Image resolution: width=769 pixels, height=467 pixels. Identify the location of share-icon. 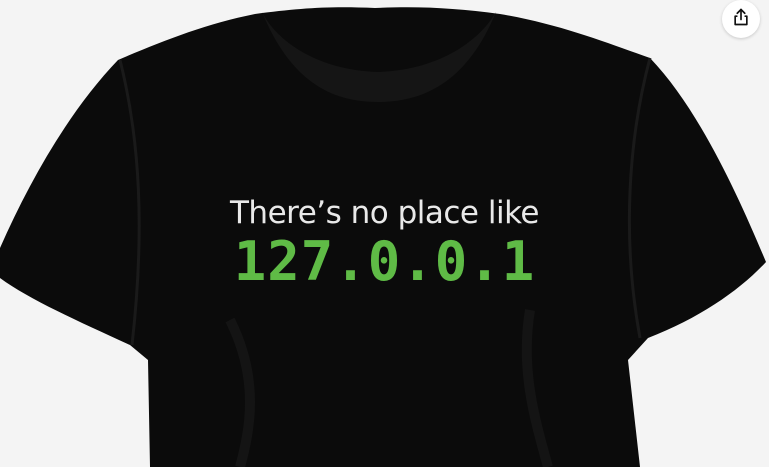
(741, 19).